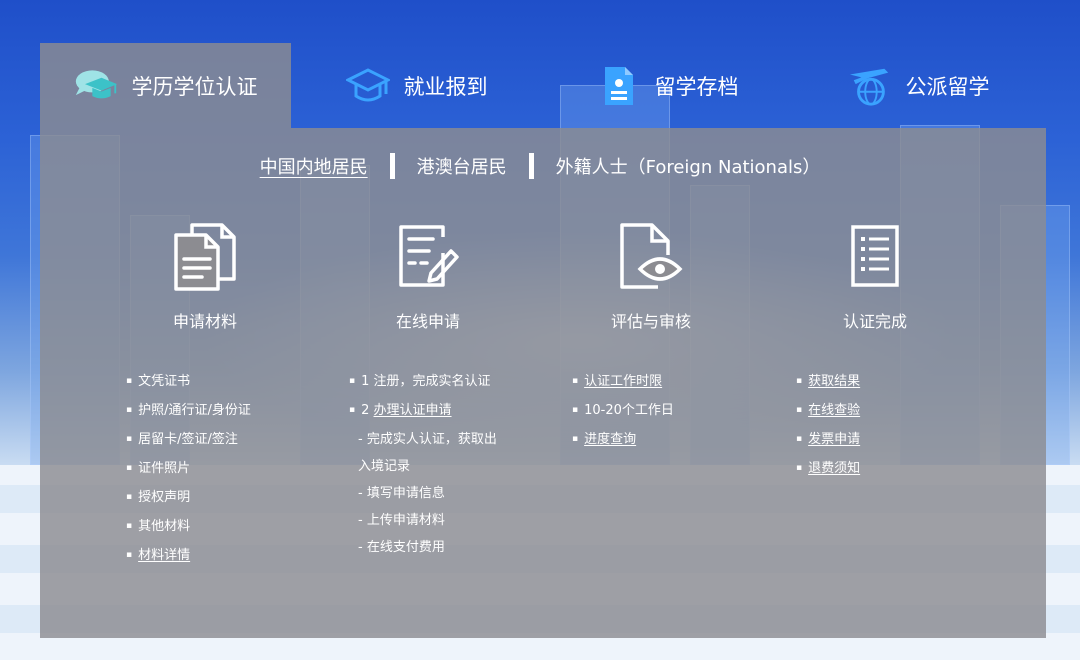 The width and height of the screenshot is (1080, 660). What do you see at coordinates (445, 86) in the screenshot?
I see `tab-label: 就业报到` at bounding box center [445, 86].